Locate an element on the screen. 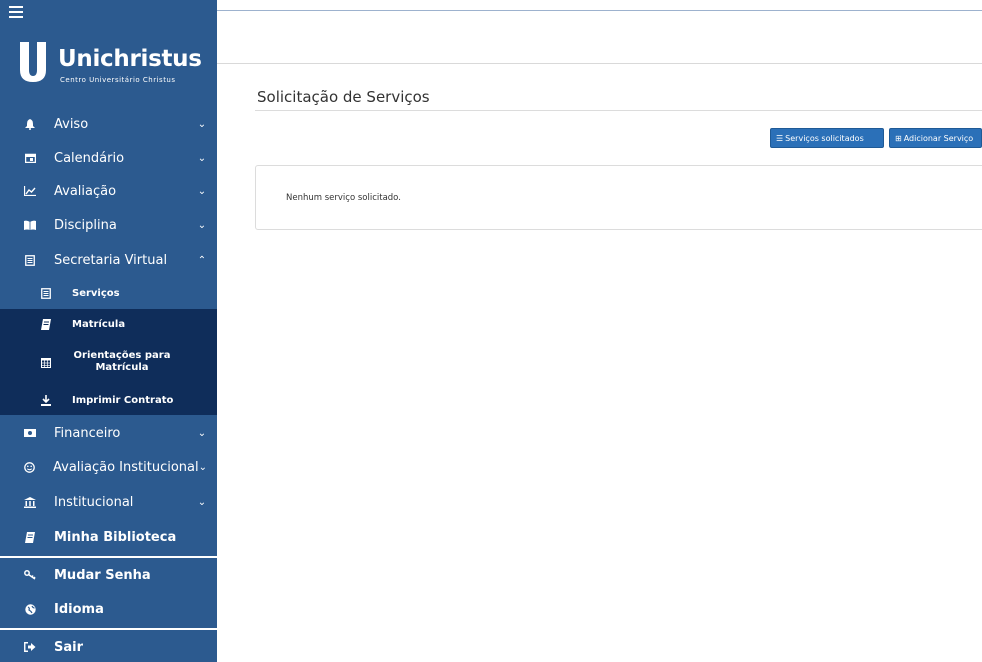 The width and height of the screenshot is (982, 662). sidebar-item-minha-biblioteca: Minha Biblioteca is located at coordinates (108, 537).